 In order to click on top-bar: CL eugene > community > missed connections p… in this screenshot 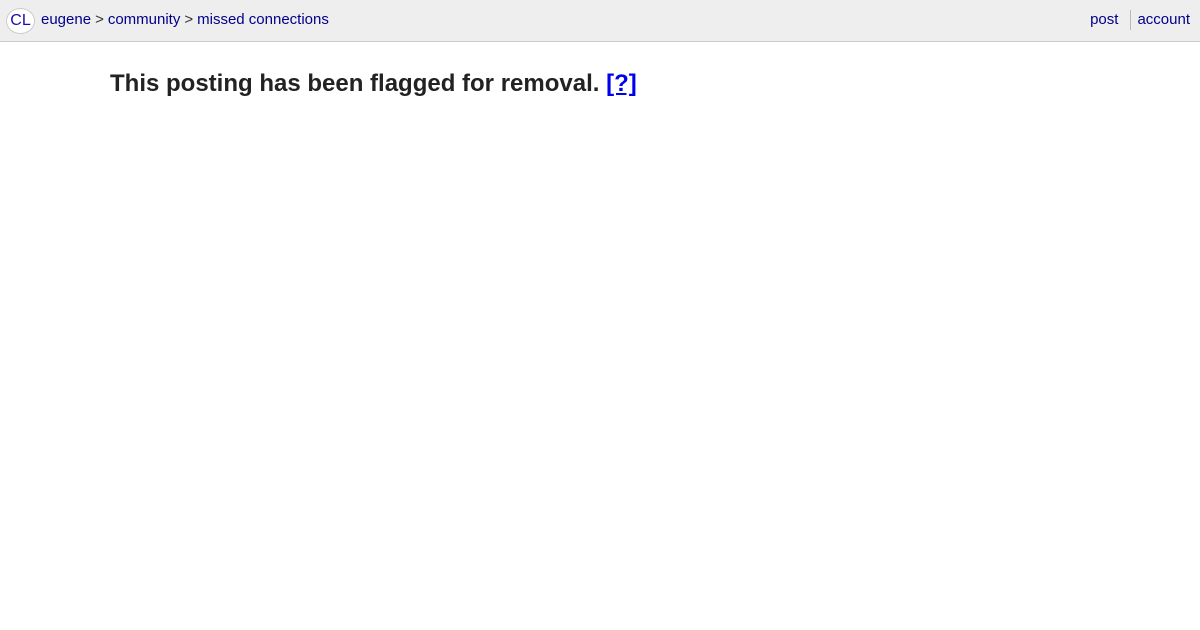, I will do `click(600, 21)`.